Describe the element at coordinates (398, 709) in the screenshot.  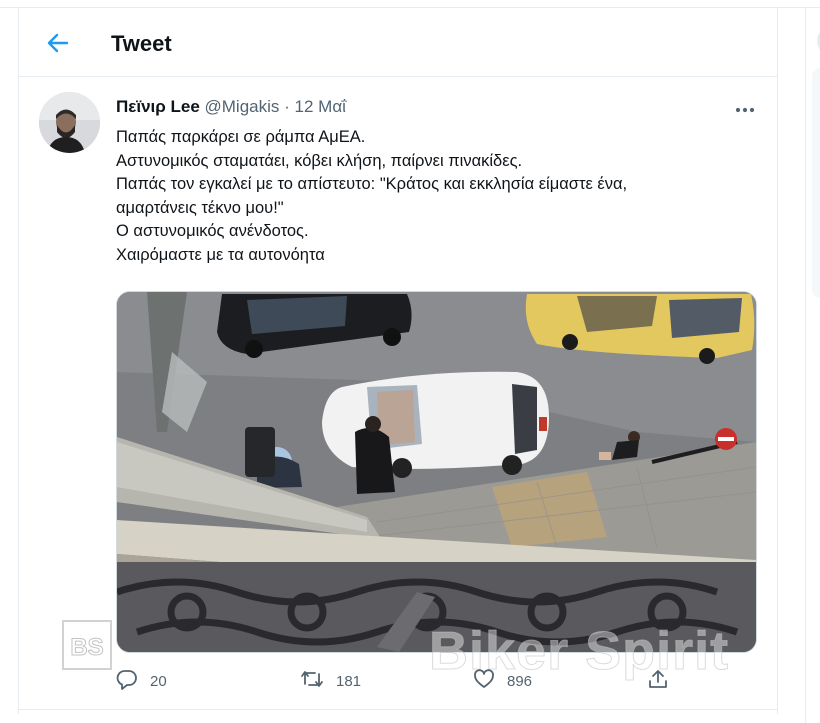
I see `tweet-bottom-divider` at that location.